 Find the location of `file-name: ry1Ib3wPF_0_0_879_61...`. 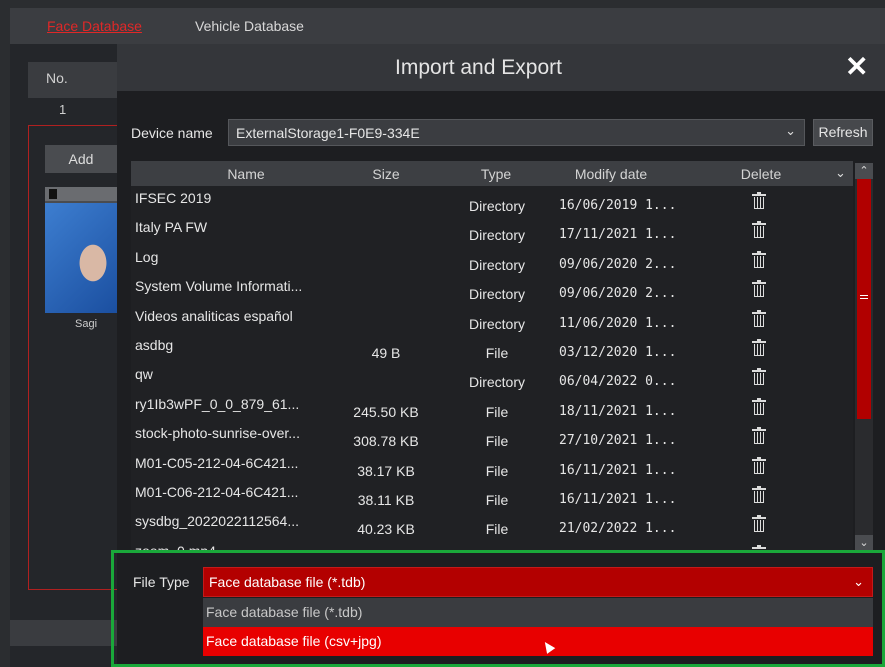

file-name: ry1Ib3wPF_0_0_879_61... is located at coordinates (217, 403).